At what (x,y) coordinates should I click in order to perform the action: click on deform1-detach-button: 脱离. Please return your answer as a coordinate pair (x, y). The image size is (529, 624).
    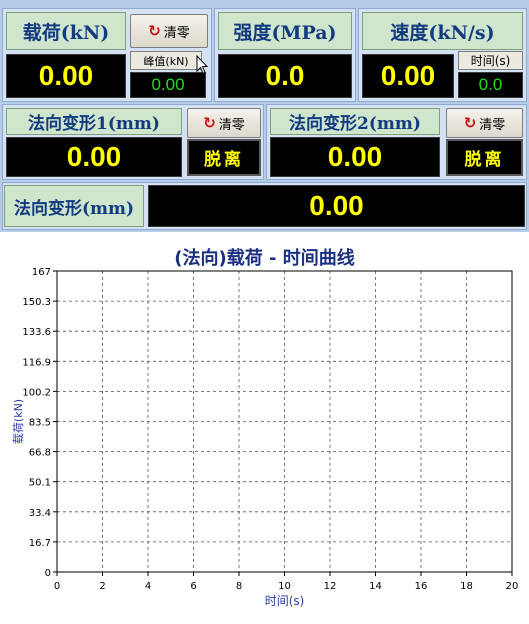
    Looking at the image, I should click on (224, 157).